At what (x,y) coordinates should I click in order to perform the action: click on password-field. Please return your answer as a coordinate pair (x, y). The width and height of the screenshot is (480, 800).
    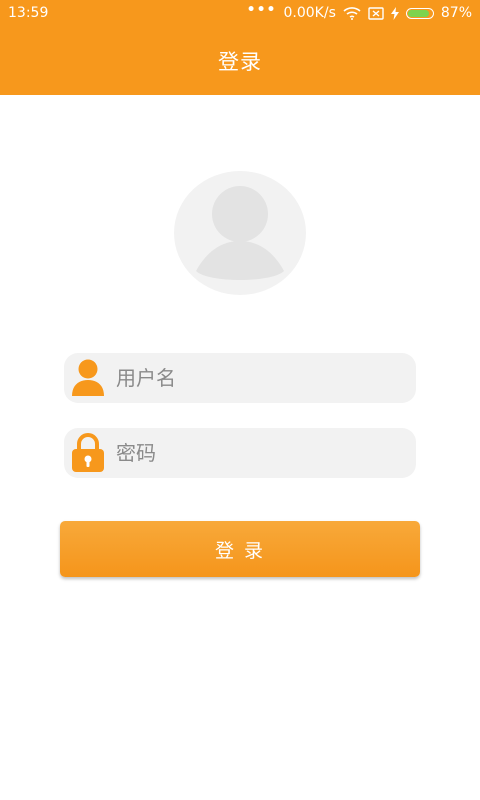
    Looking at the image, I should click on (240, 453).